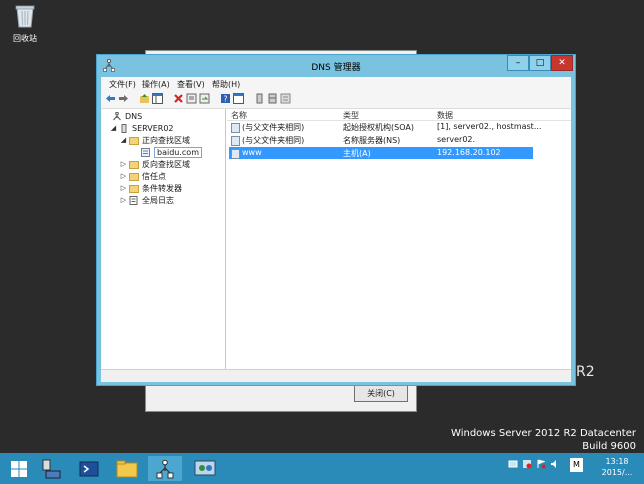 This screenshot has height=484, width=644. Describe the element at coordinates (144, 98) in the screenshot. I see `up-folder-icon` at that location.